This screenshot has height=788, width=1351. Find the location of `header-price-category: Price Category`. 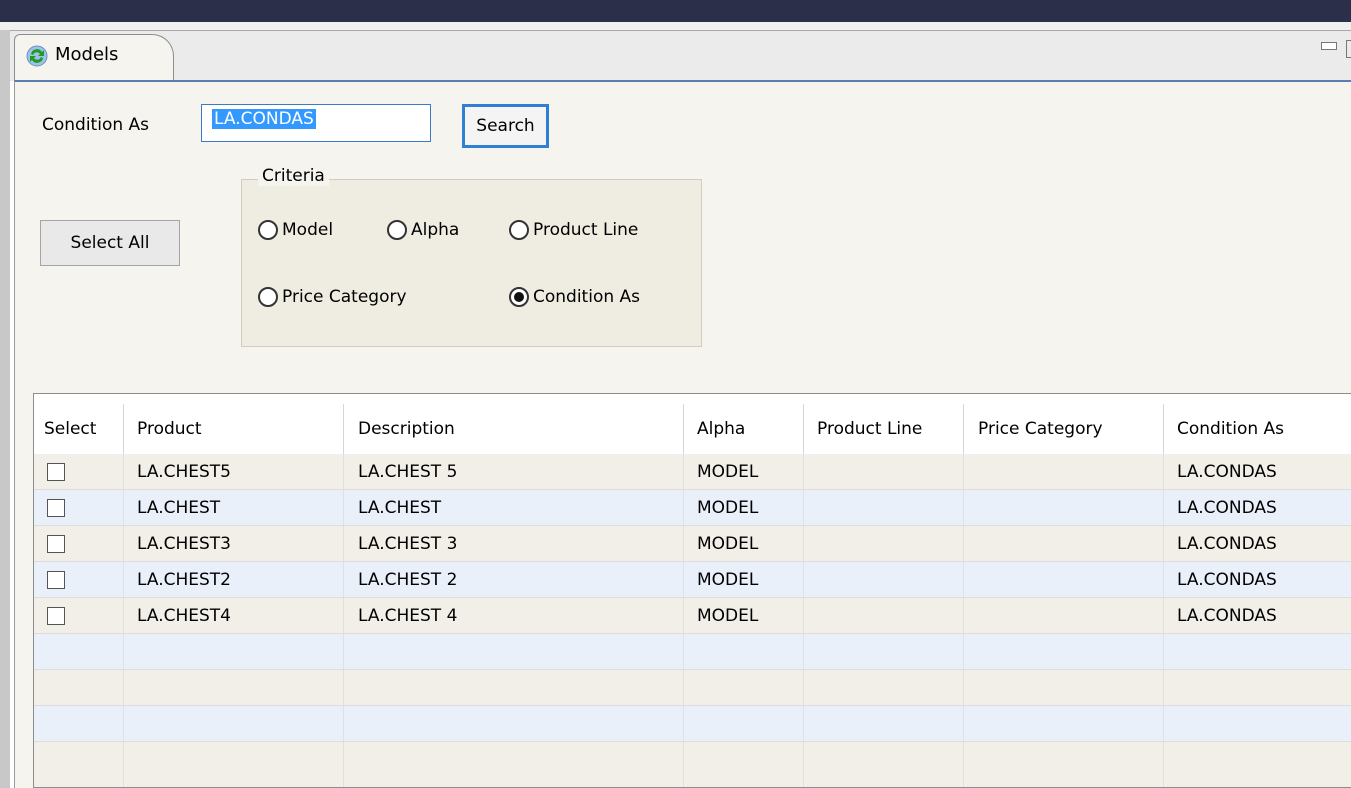

header-price-category: Price Category is located at coordinates (1064, 429).